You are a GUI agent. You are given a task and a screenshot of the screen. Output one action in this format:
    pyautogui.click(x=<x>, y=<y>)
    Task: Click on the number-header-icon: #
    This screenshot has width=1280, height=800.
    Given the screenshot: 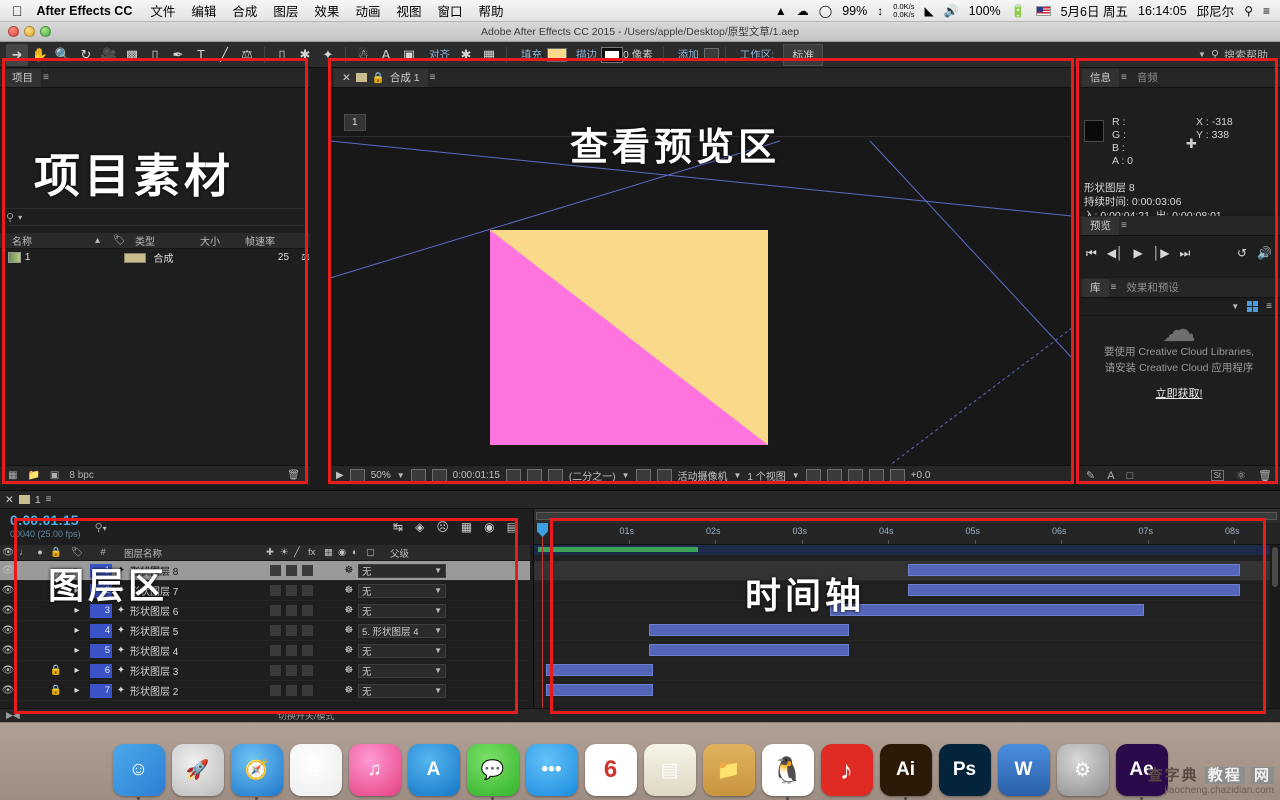 What is the action you would take?
    pyautogui.click(x=103, y=552)
    